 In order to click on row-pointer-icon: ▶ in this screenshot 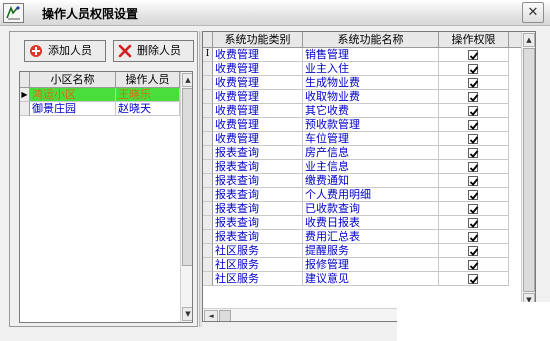, I will do `click(25, 95)`.